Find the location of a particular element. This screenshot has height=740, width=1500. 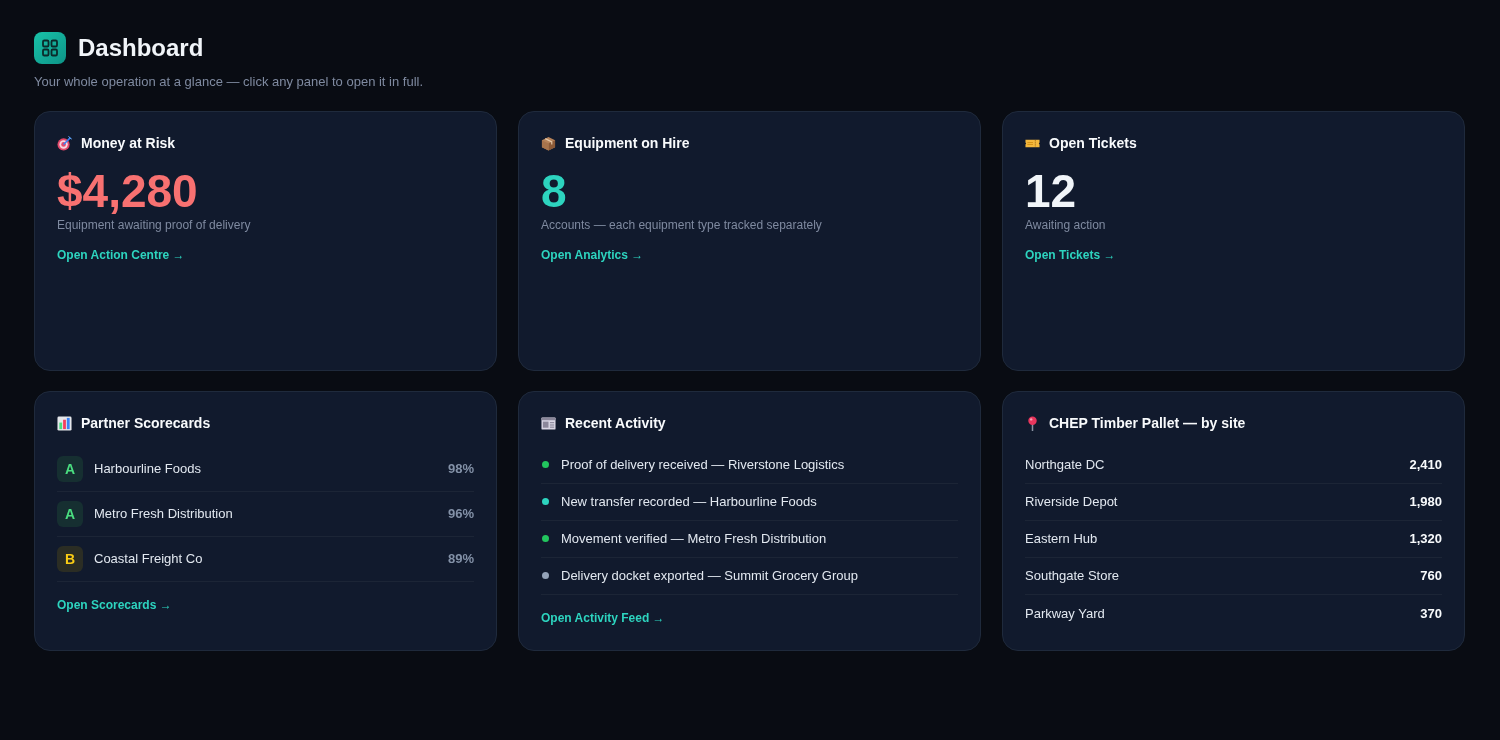

panel-title: CHEP Timber Pallet — by site is located at coordinates (1147, 423).